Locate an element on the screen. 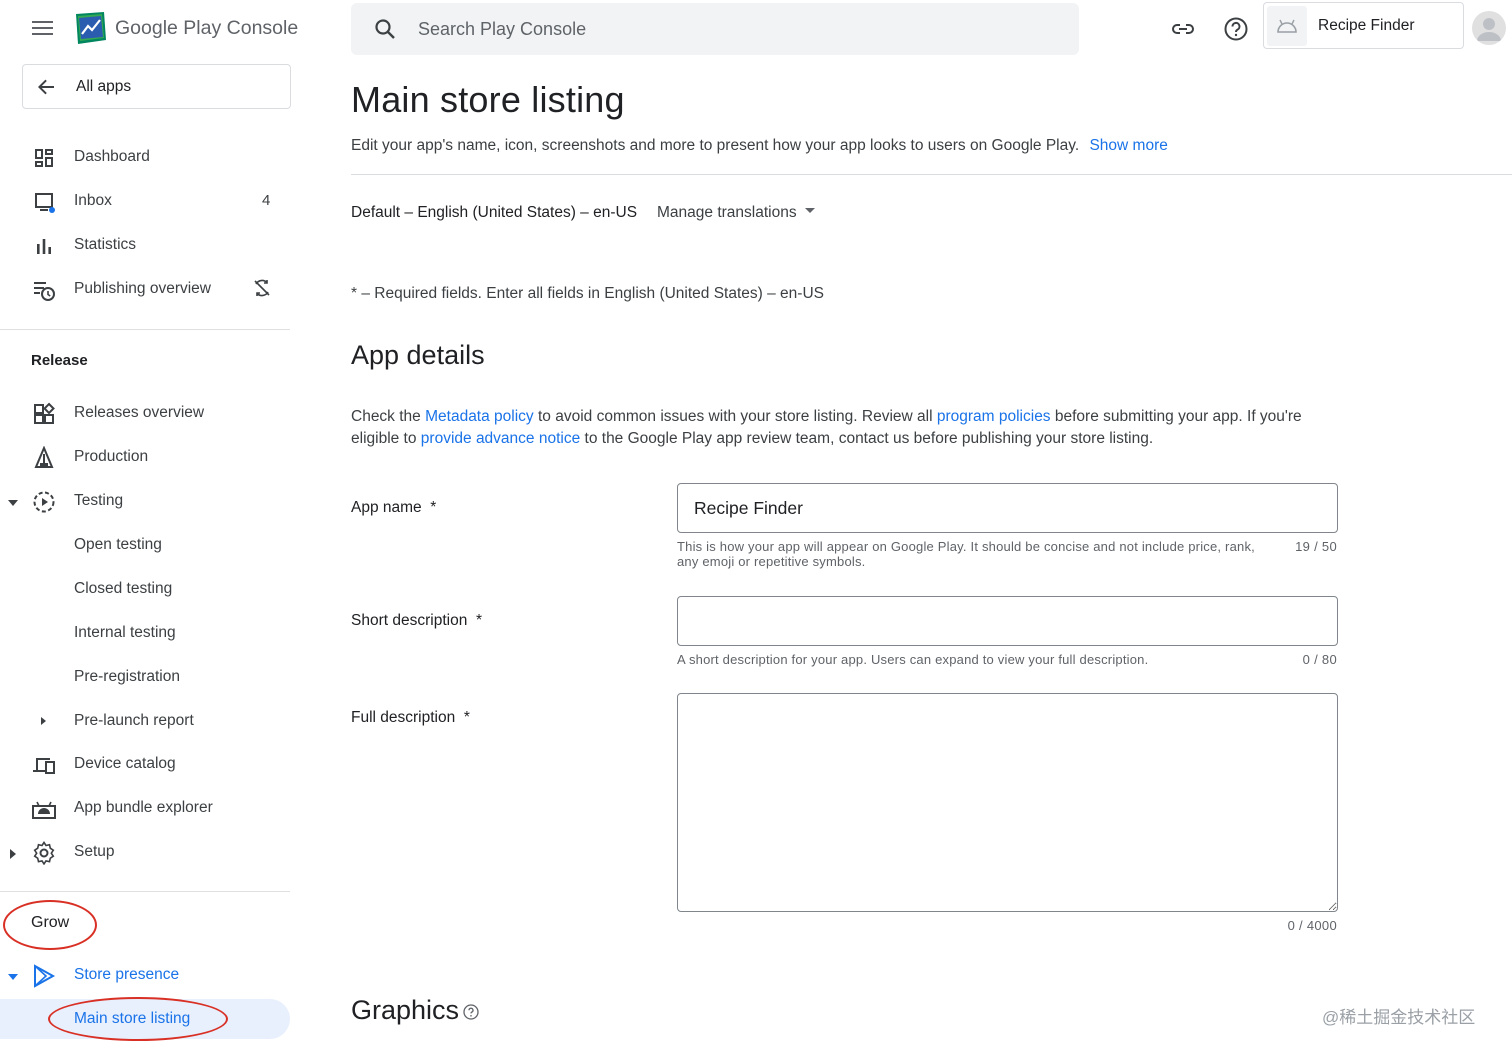 The height and width of the screenshot is (1051, 1512). sidebar-item-publishing-overview: Publishing overview is located at coordinates (150, 289).